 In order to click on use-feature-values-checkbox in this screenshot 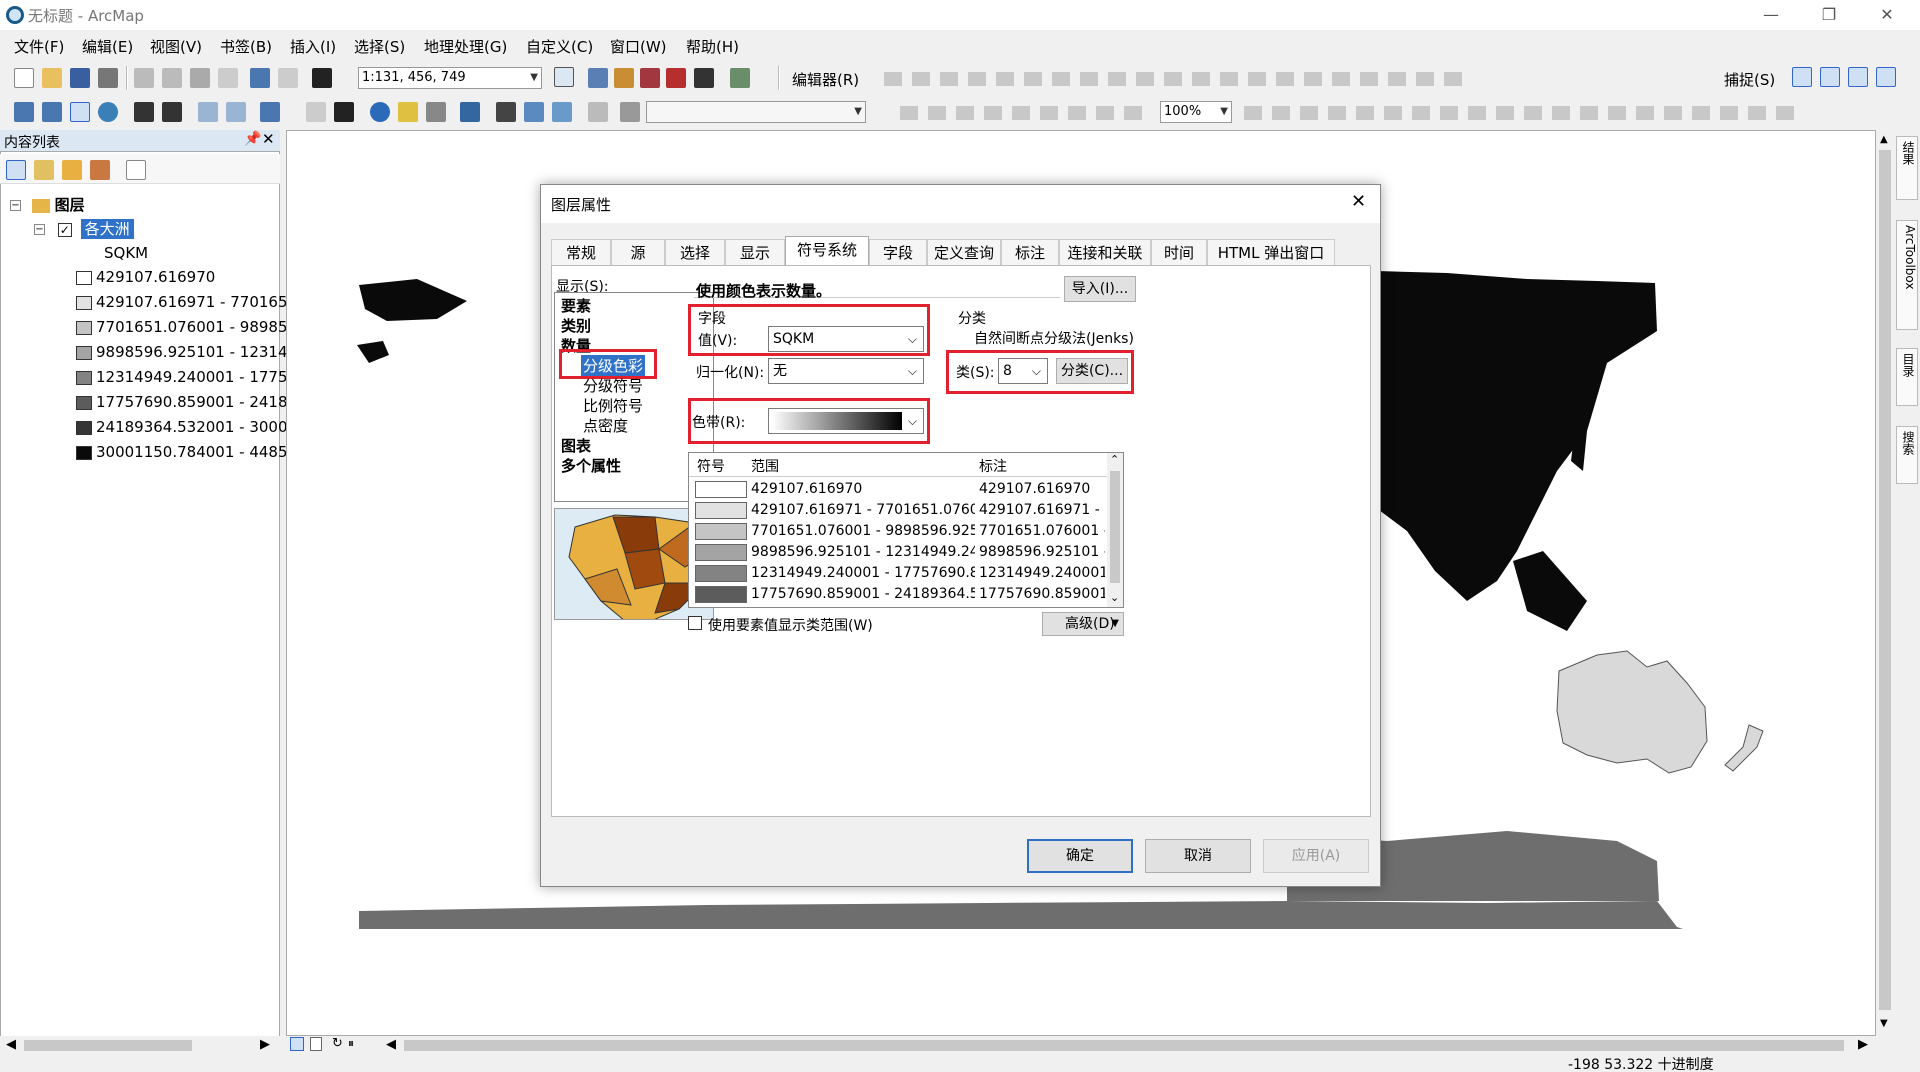, I will do `click(695, 623)`.